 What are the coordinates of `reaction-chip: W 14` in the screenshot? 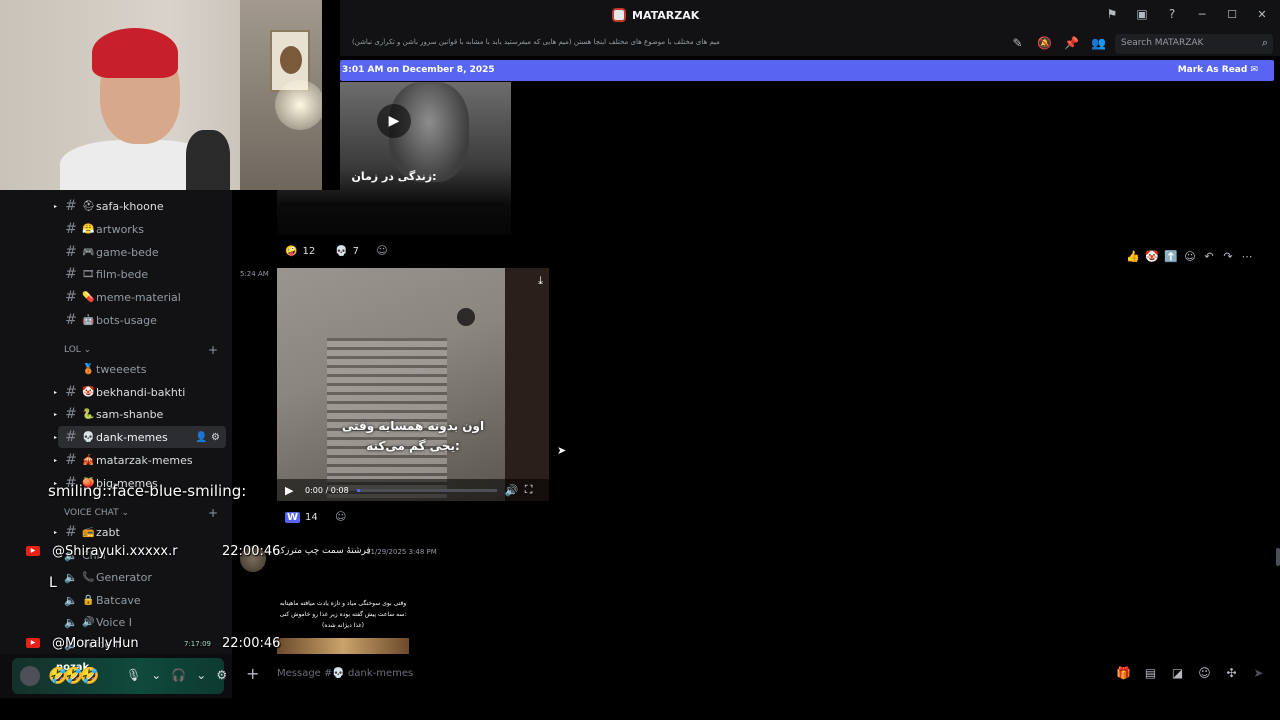 It's located at (301, 517).